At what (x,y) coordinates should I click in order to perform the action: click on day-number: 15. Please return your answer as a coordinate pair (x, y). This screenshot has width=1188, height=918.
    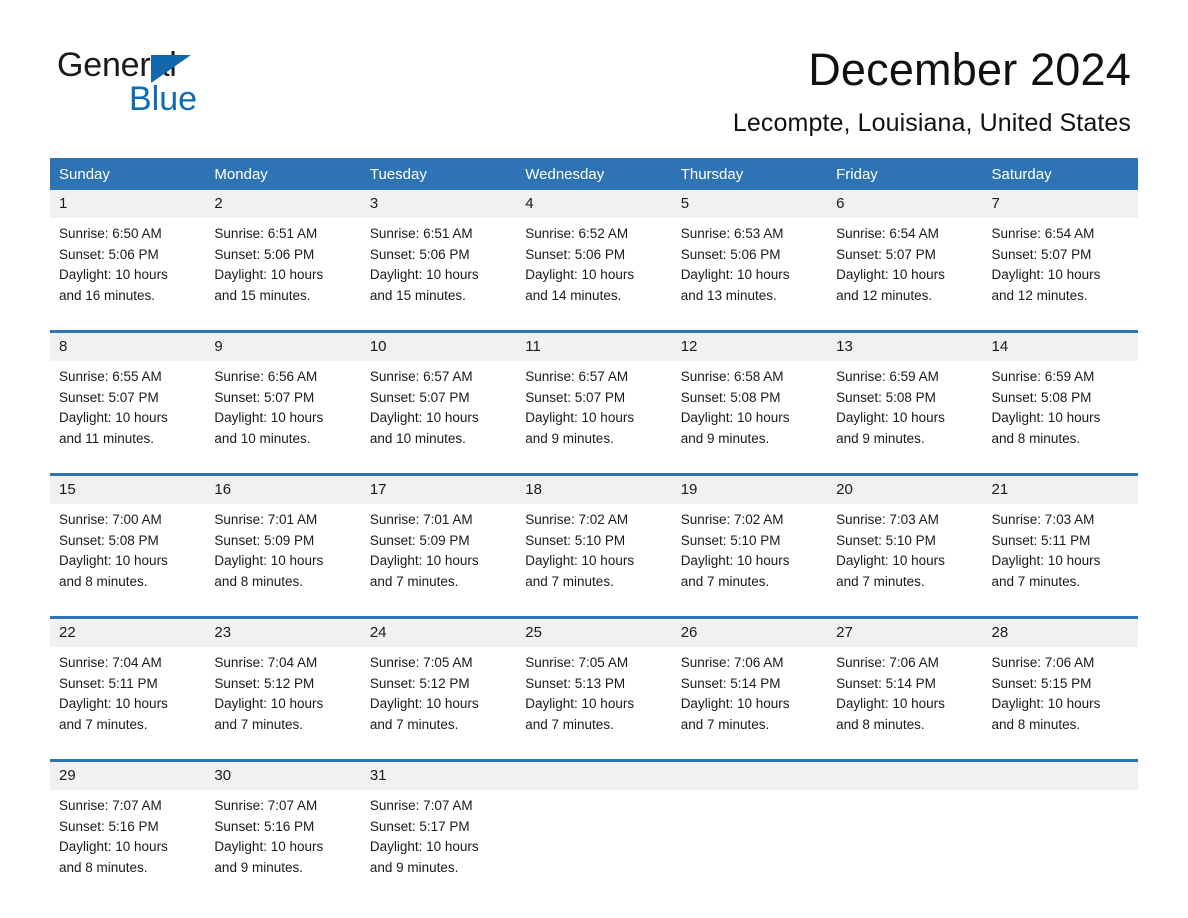
    Looking at the image, I should click on (128, 488).